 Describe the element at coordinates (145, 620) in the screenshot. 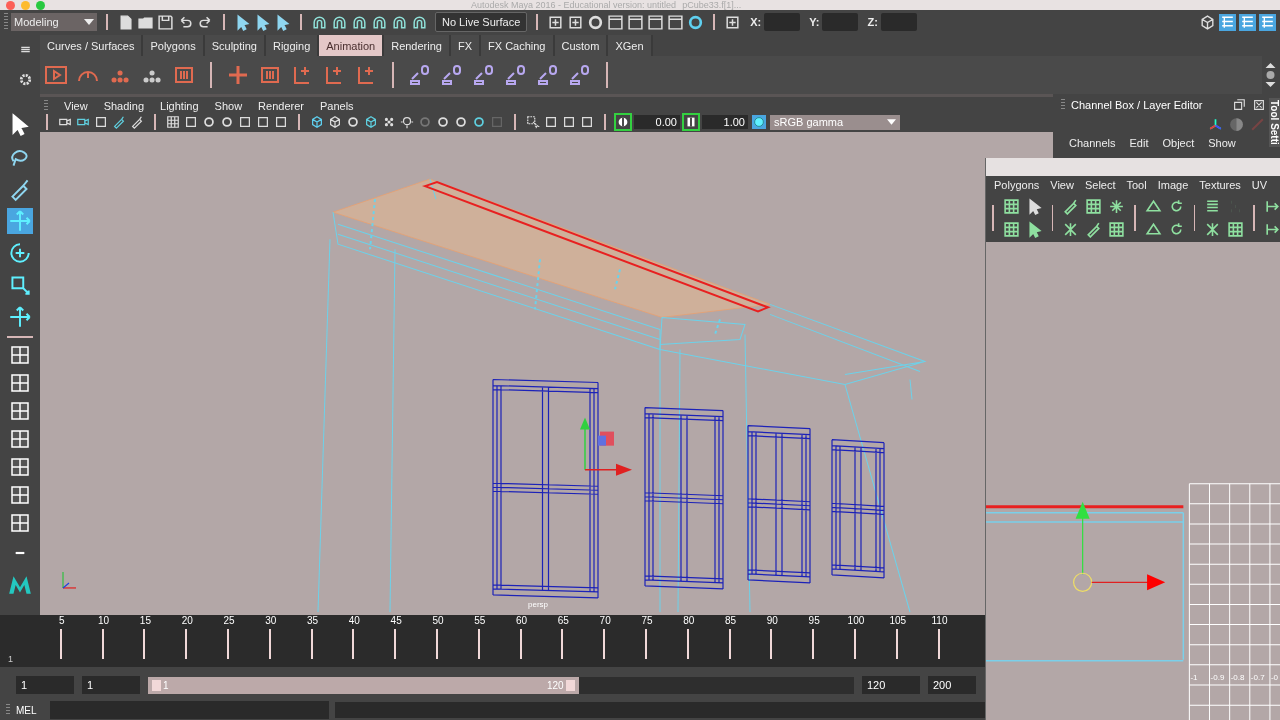

I see `frame-number: 15` at that location.